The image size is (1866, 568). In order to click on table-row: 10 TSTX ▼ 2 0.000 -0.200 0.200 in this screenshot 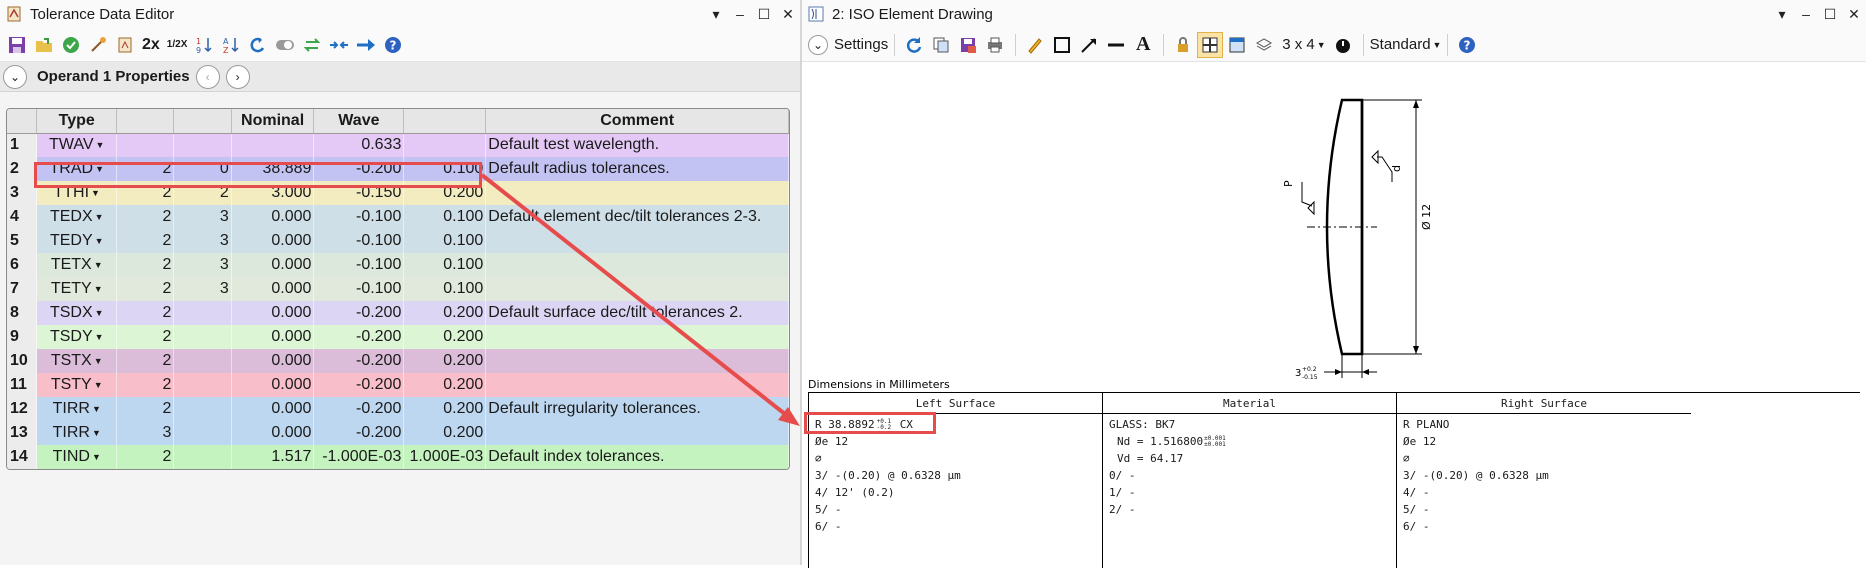, I will do `click(398, 361)`.